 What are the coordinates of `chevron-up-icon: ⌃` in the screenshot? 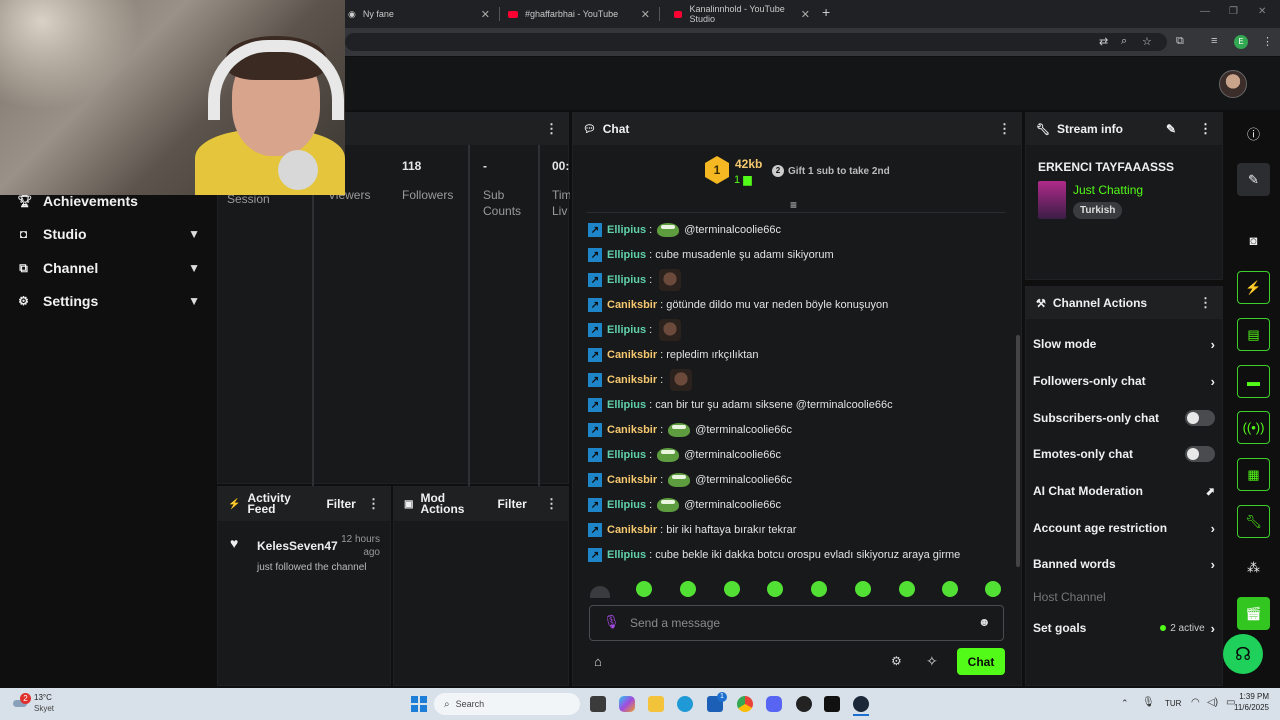 It's located at (1125, 703).